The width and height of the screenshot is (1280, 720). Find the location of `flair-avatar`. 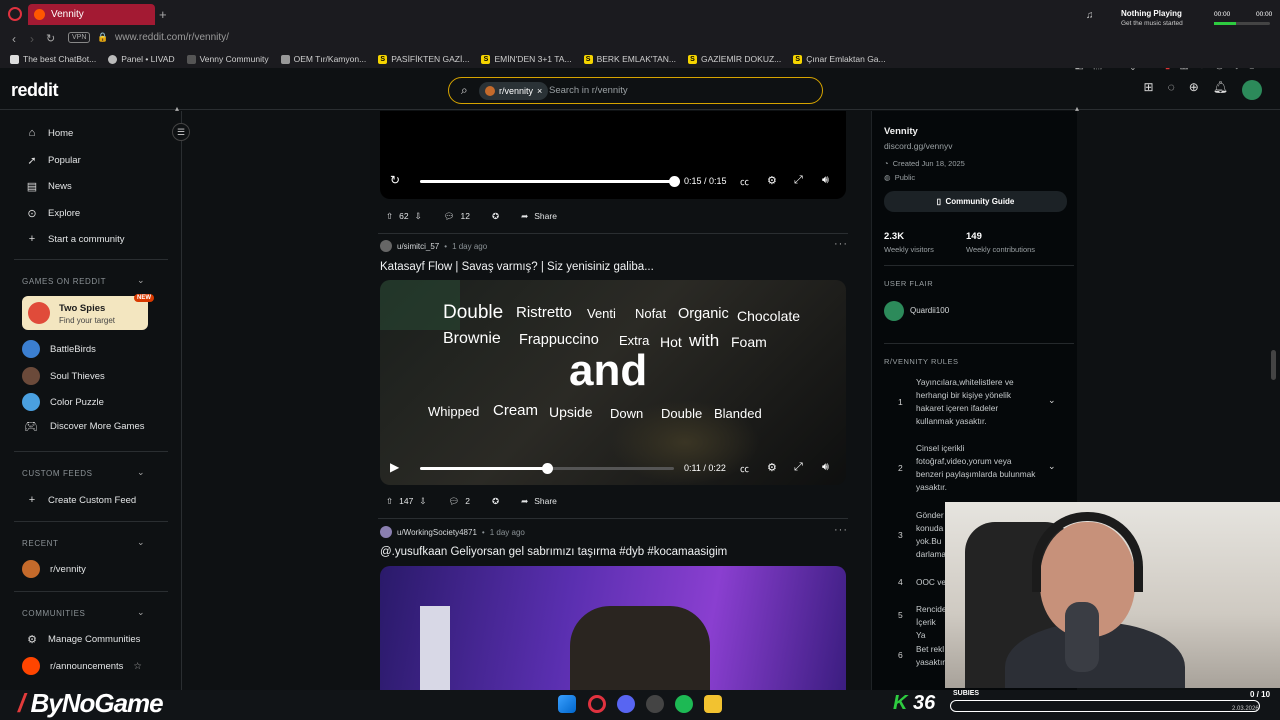

flair-avatar is located at coordinates (894, 311).